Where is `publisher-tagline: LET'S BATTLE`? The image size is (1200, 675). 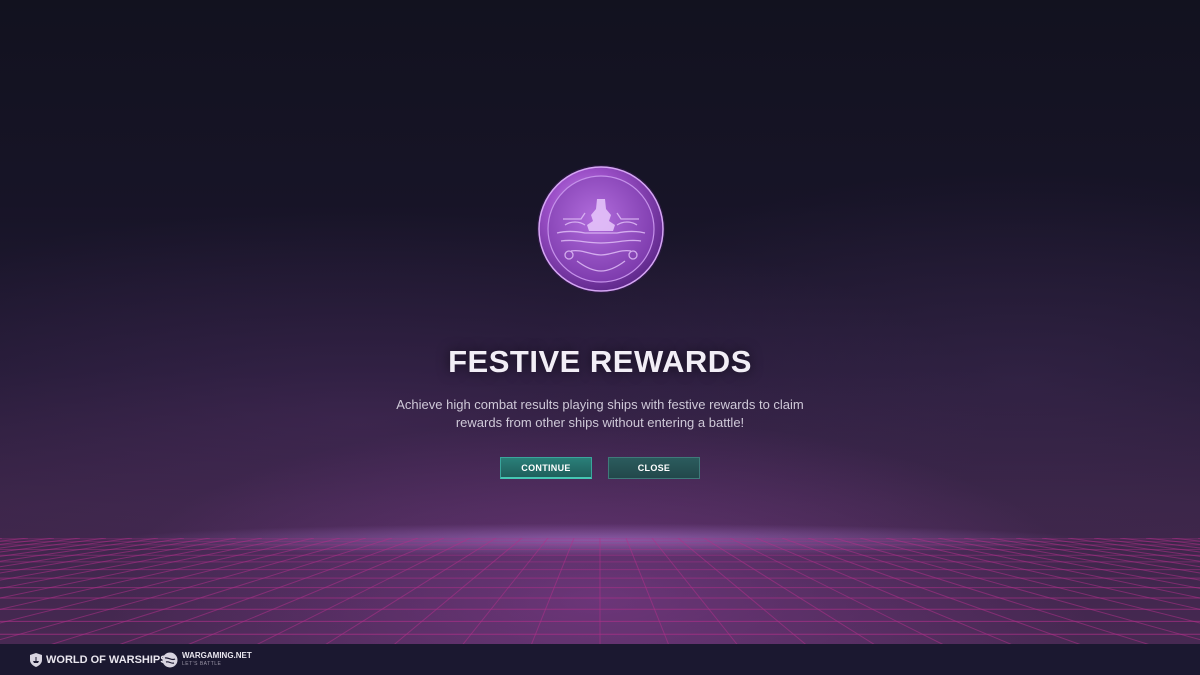 publisher-tagline: LET'S BATTLE is located at coordinates (202, 664).